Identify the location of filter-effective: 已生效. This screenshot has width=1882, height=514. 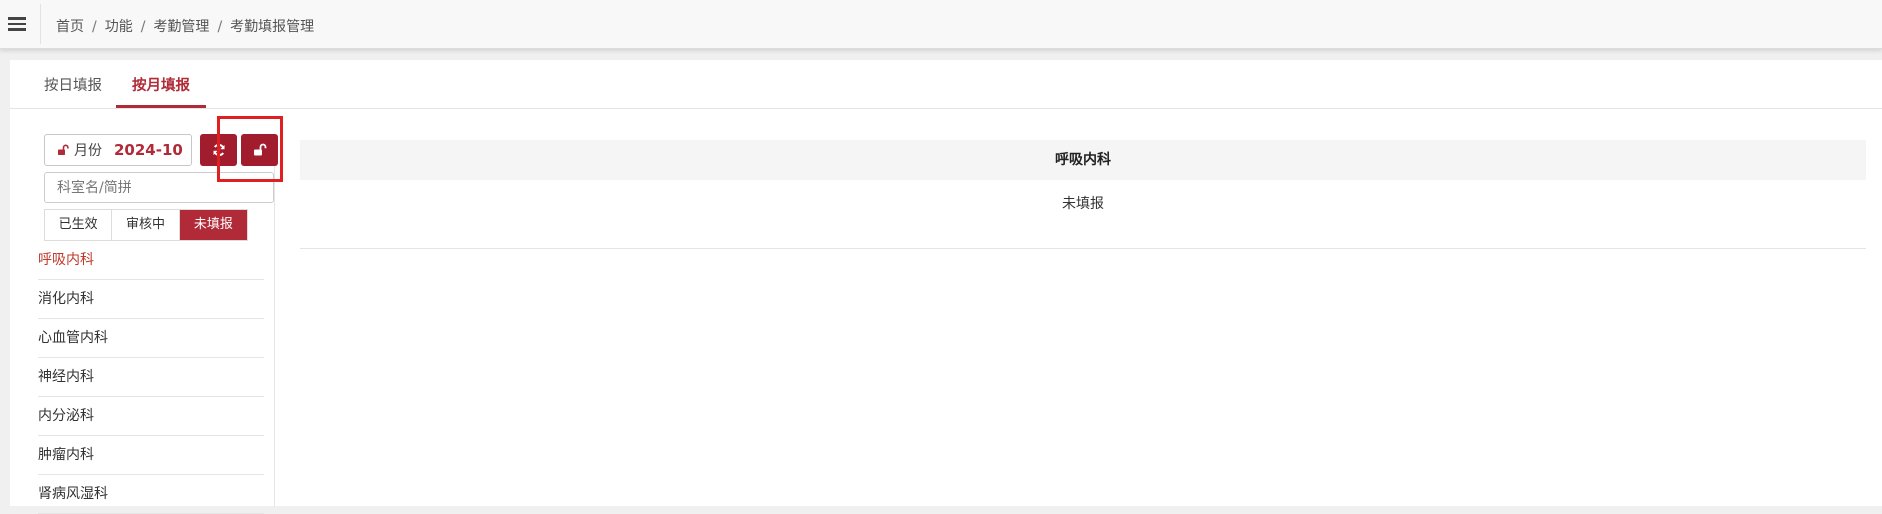
(79, 225).